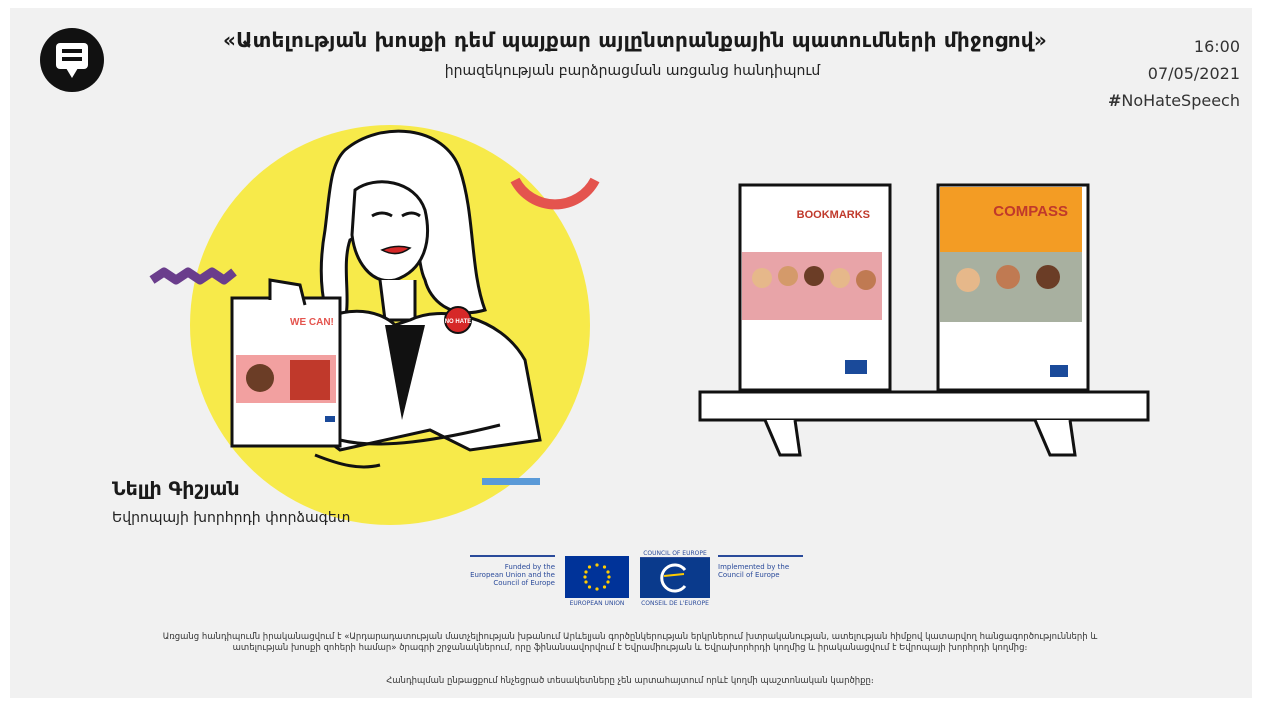 The image size is (1262, 703). Describe the element at coordinates (458, 322) in the screenshot. I see `badge-label: NO HATE` at that location.